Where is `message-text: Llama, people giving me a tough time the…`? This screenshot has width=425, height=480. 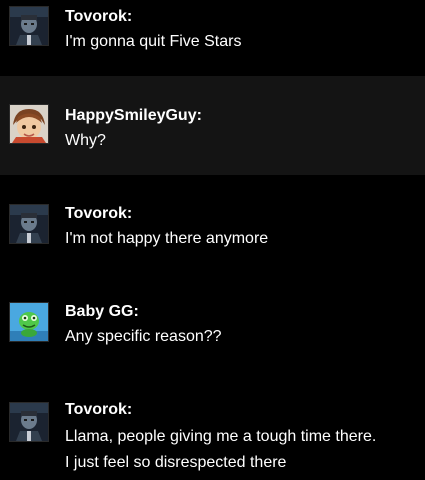
message-text: Llama, people giving me a tough time the… is located at coordinates (221, 436).